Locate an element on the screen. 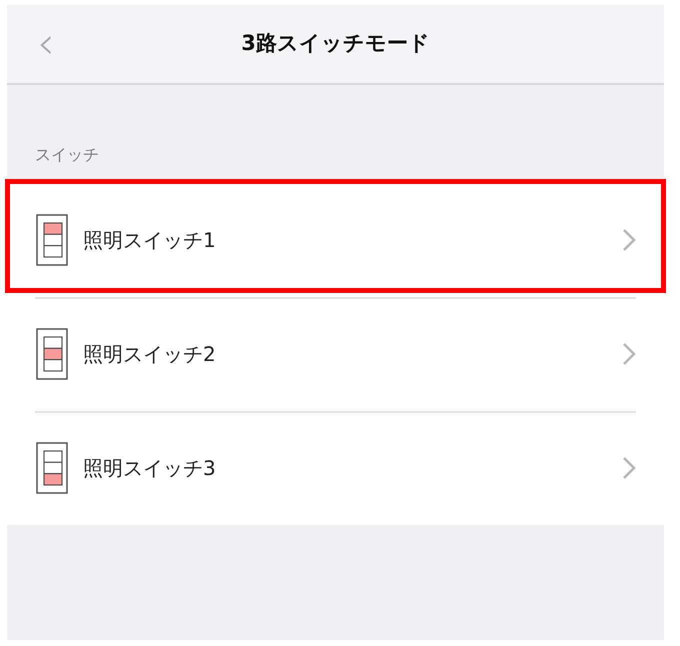 The height and width of the screenshot is (646, 680). section-label: スイッチ is located at coordinates (67, 154).